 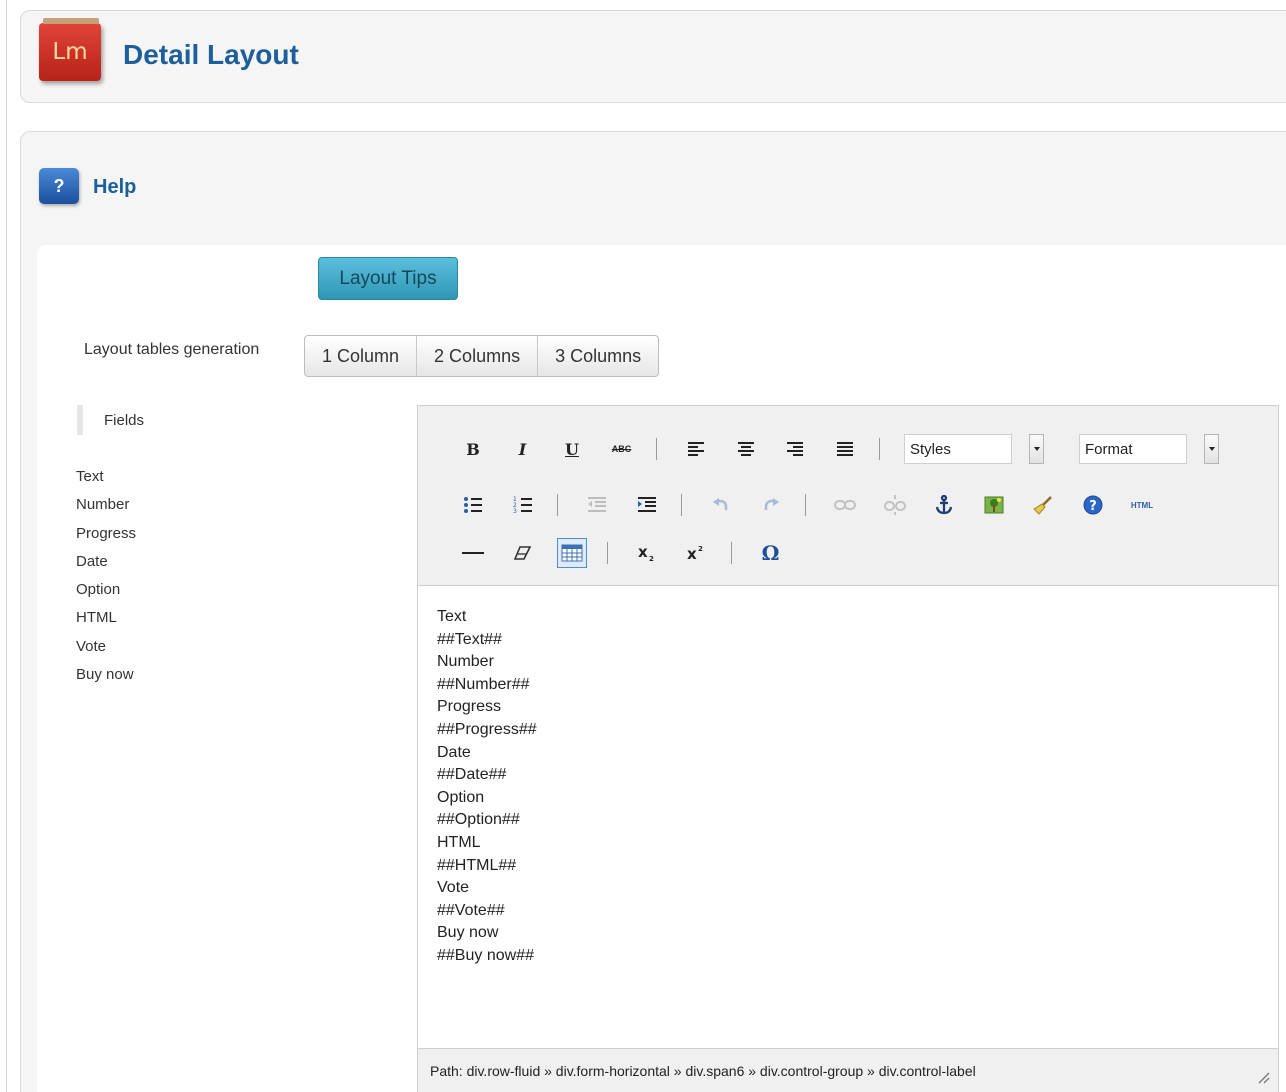 I want to click on toolbar-row-1: B I U ABC Styles Format, so click(x=838, y=449).